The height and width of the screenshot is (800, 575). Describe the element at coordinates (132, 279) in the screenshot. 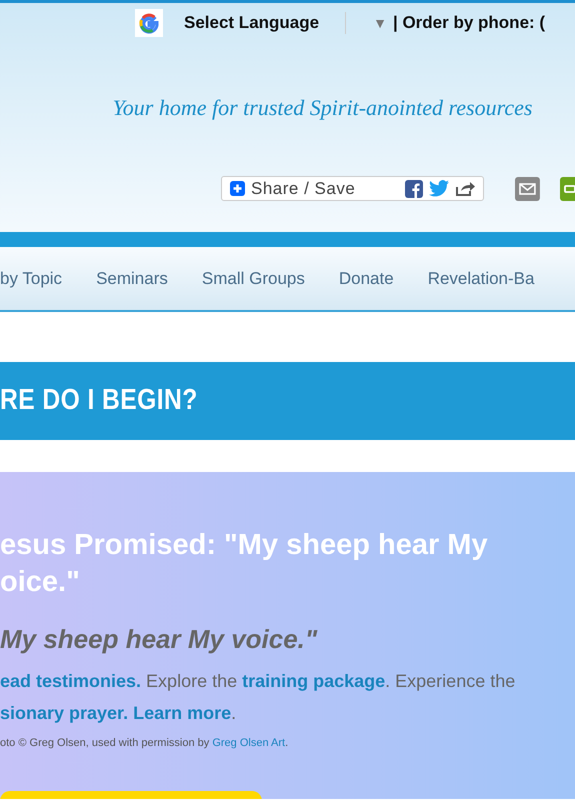

I see `nav-link: Seminars` at that location.